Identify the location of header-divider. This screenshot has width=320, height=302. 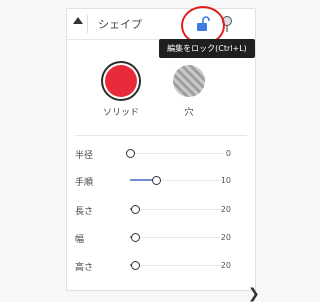
(87, 24).